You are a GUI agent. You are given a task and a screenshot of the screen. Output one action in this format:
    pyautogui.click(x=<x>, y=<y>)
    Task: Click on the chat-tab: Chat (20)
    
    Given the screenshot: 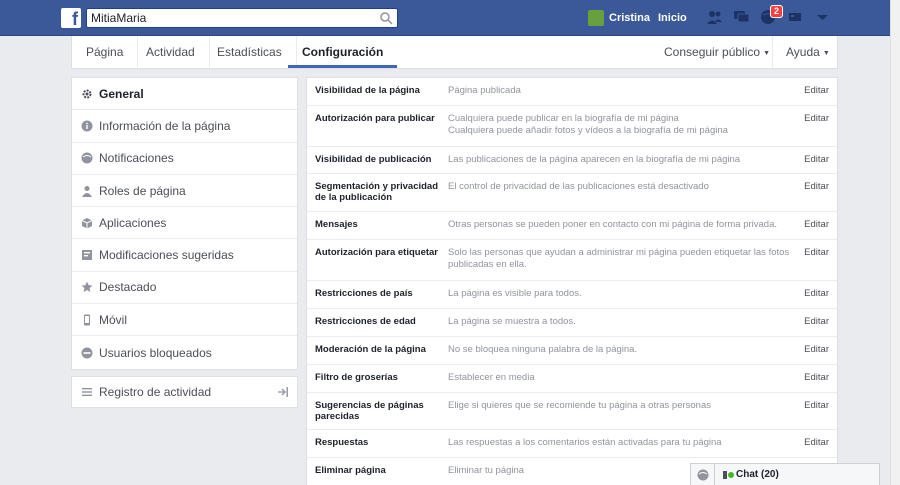 What is the action you would take?
    pyautogui.click(x=797, y=474)
    